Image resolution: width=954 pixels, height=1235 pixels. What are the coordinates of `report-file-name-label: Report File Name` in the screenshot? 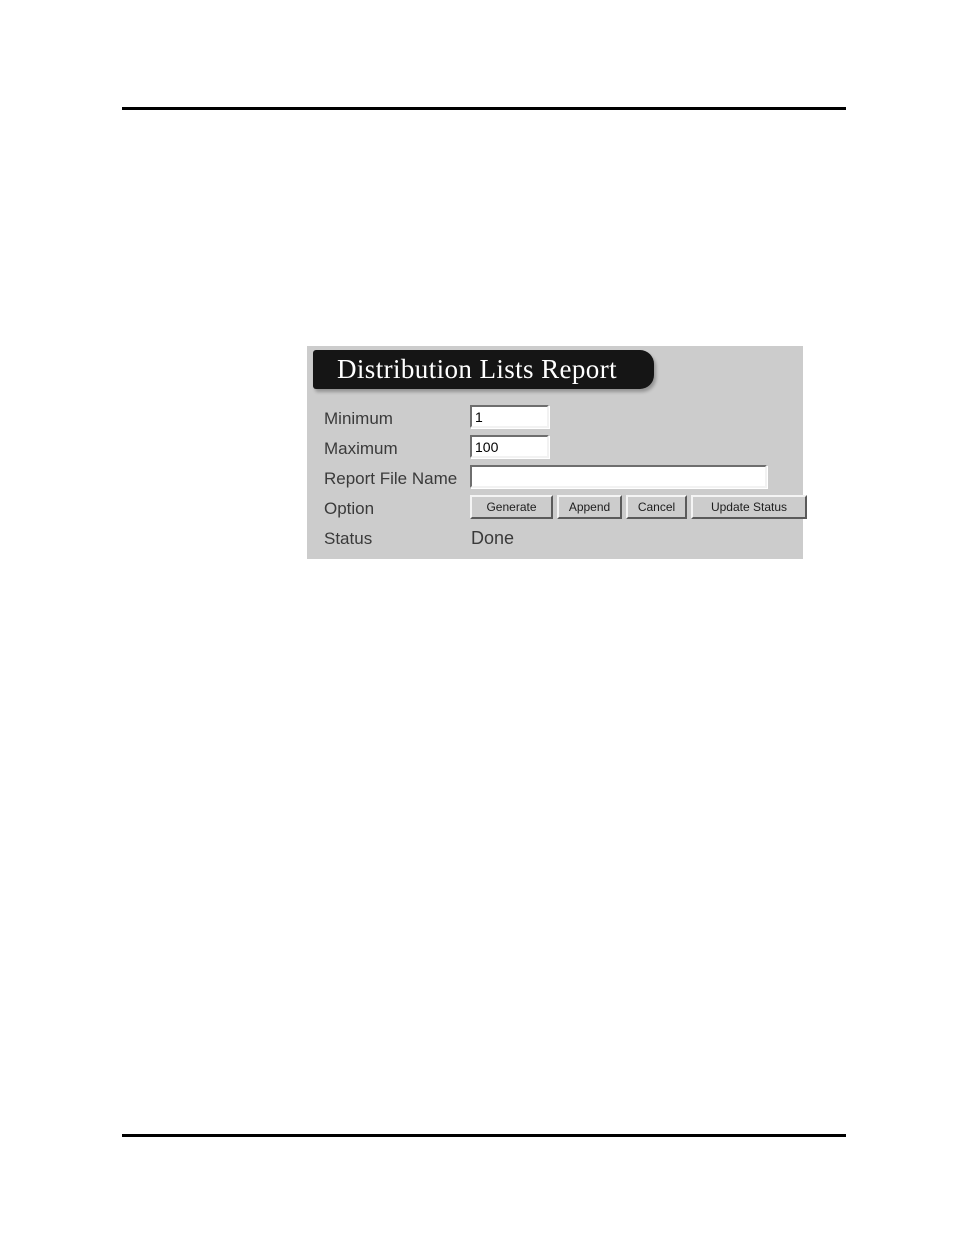 It's located at (391, 478).